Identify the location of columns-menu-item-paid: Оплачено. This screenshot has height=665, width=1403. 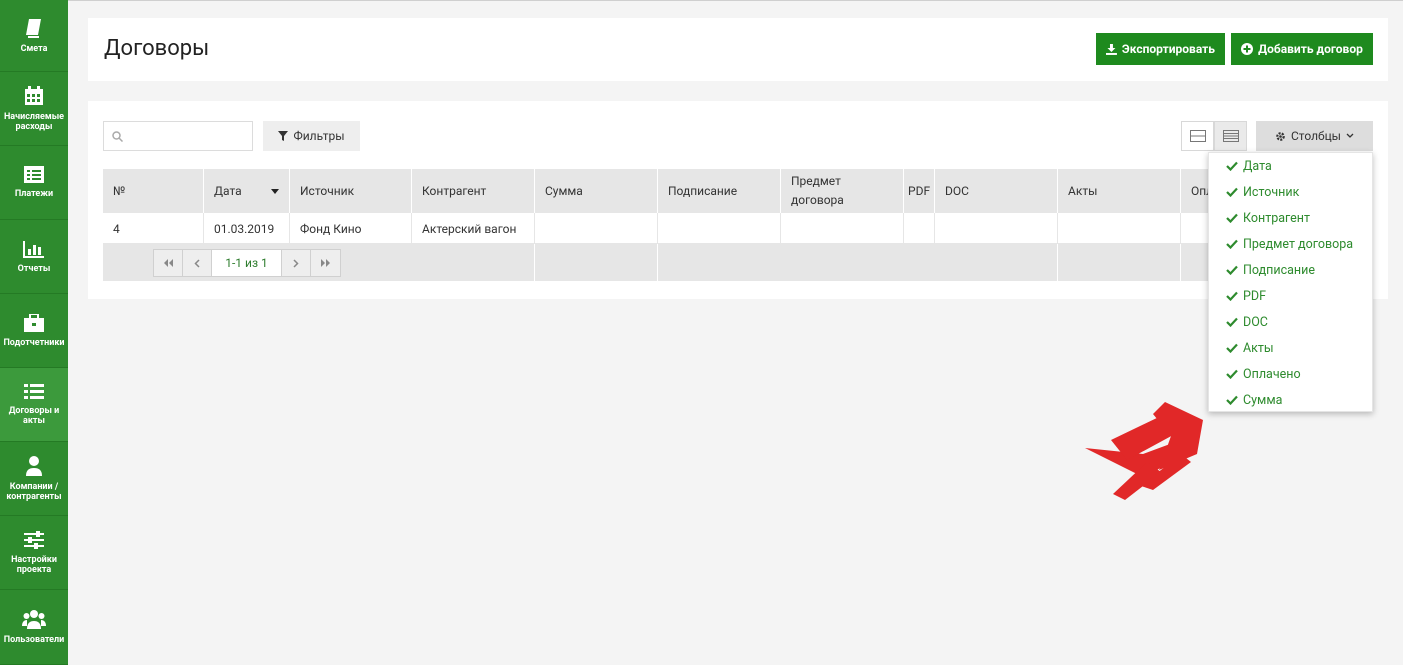
(1290, 374).